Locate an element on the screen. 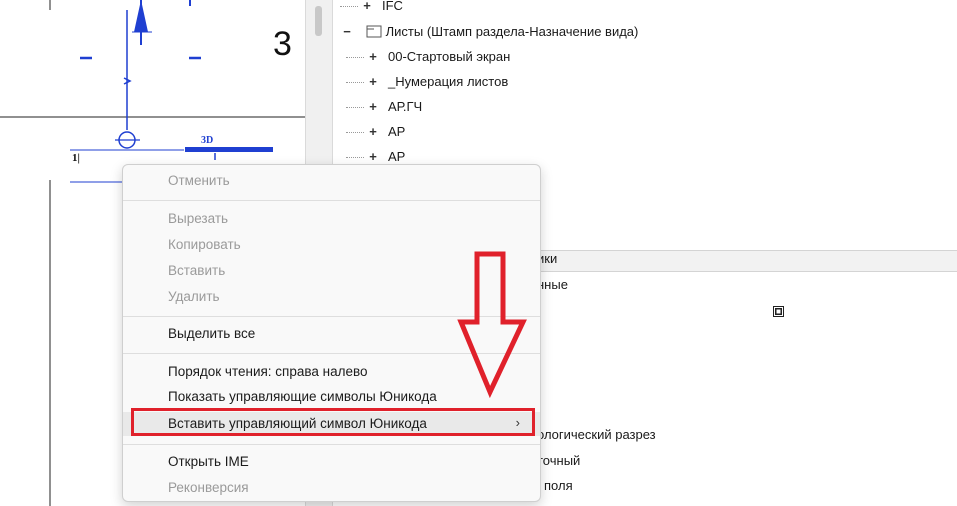 Image resolution: width=957 pixels, height=506 pixels. tree-item-sheet-numbering: + _Нумерация листов is located at coordinates (427, 82).